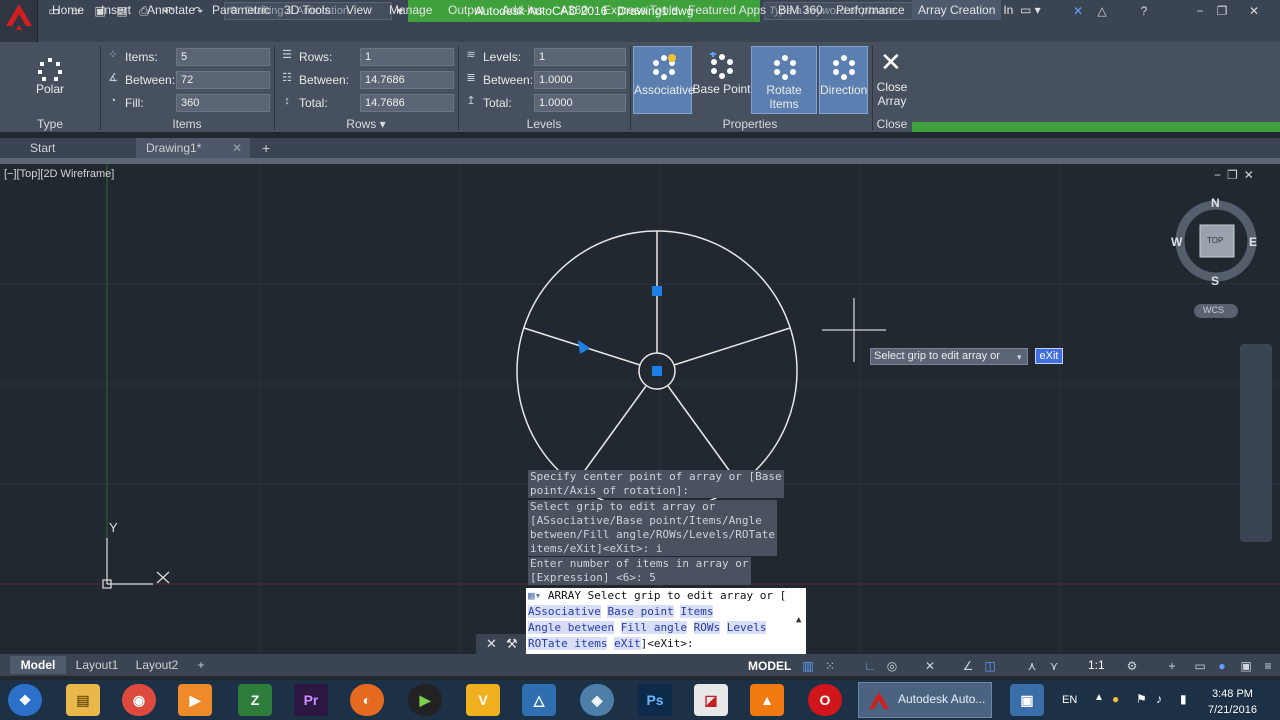 The image size is (1280, 720). What do you see at coordinates (1144, 11) in the screenshot?
I see `help-icon: ?` at bounding box center [1144, 11].